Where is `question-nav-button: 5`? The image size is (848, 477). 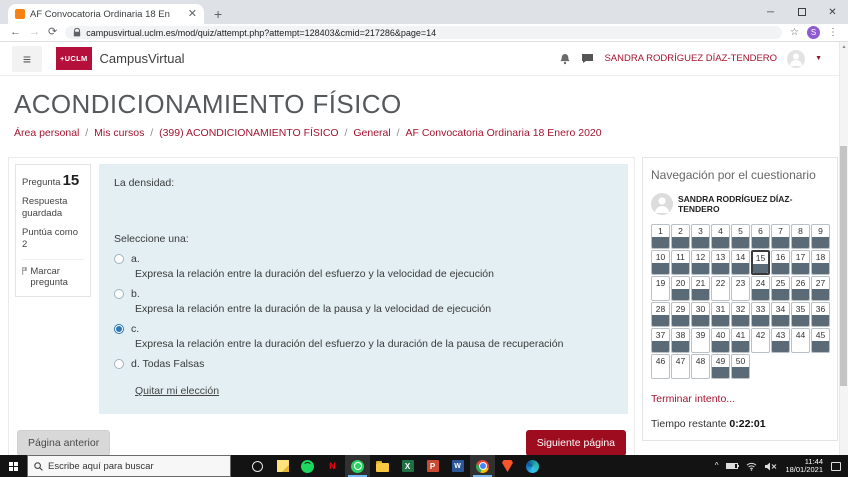 question-nav-button: 5 is located at coordinates (740, 236).